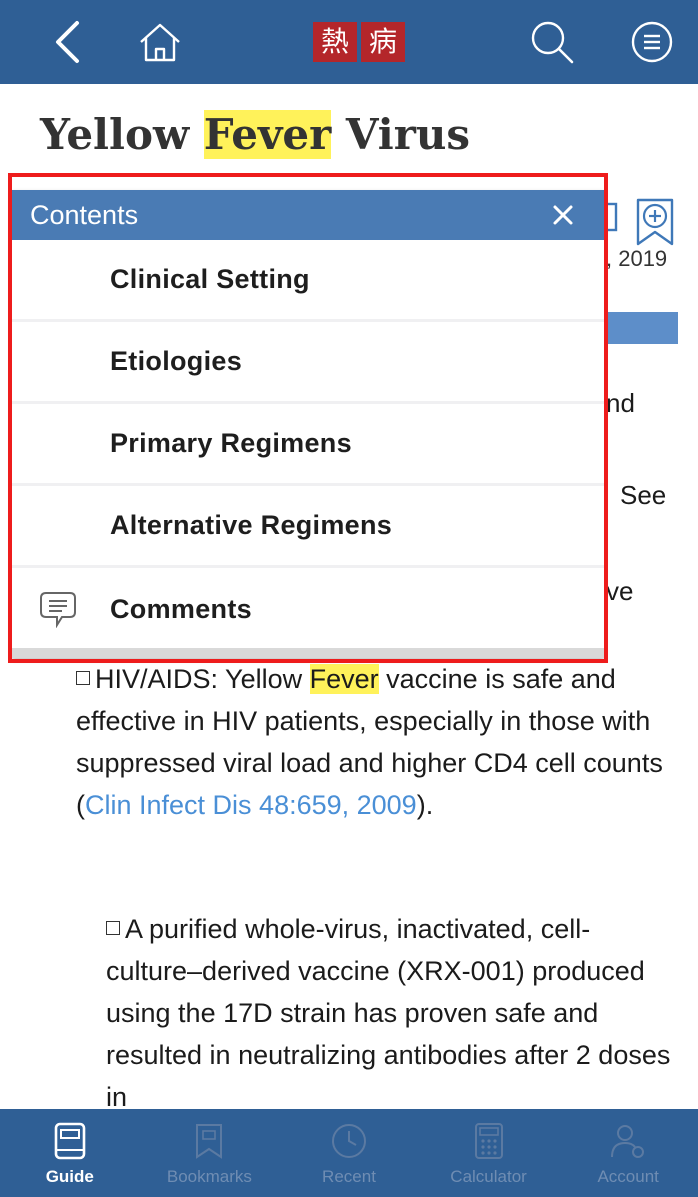 The width and height of the screenshot is (698, 1197). I want to click on menu-button, so click(652, 42).